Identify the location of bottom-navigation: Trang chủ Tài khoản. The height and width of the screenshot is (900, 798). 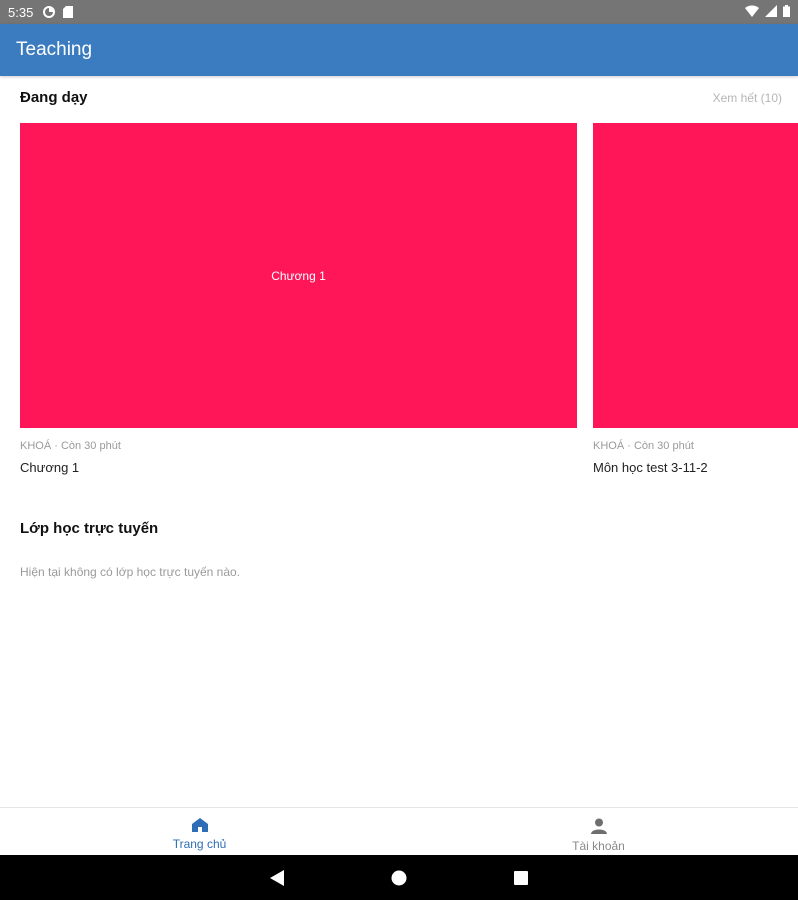
(399, 831).